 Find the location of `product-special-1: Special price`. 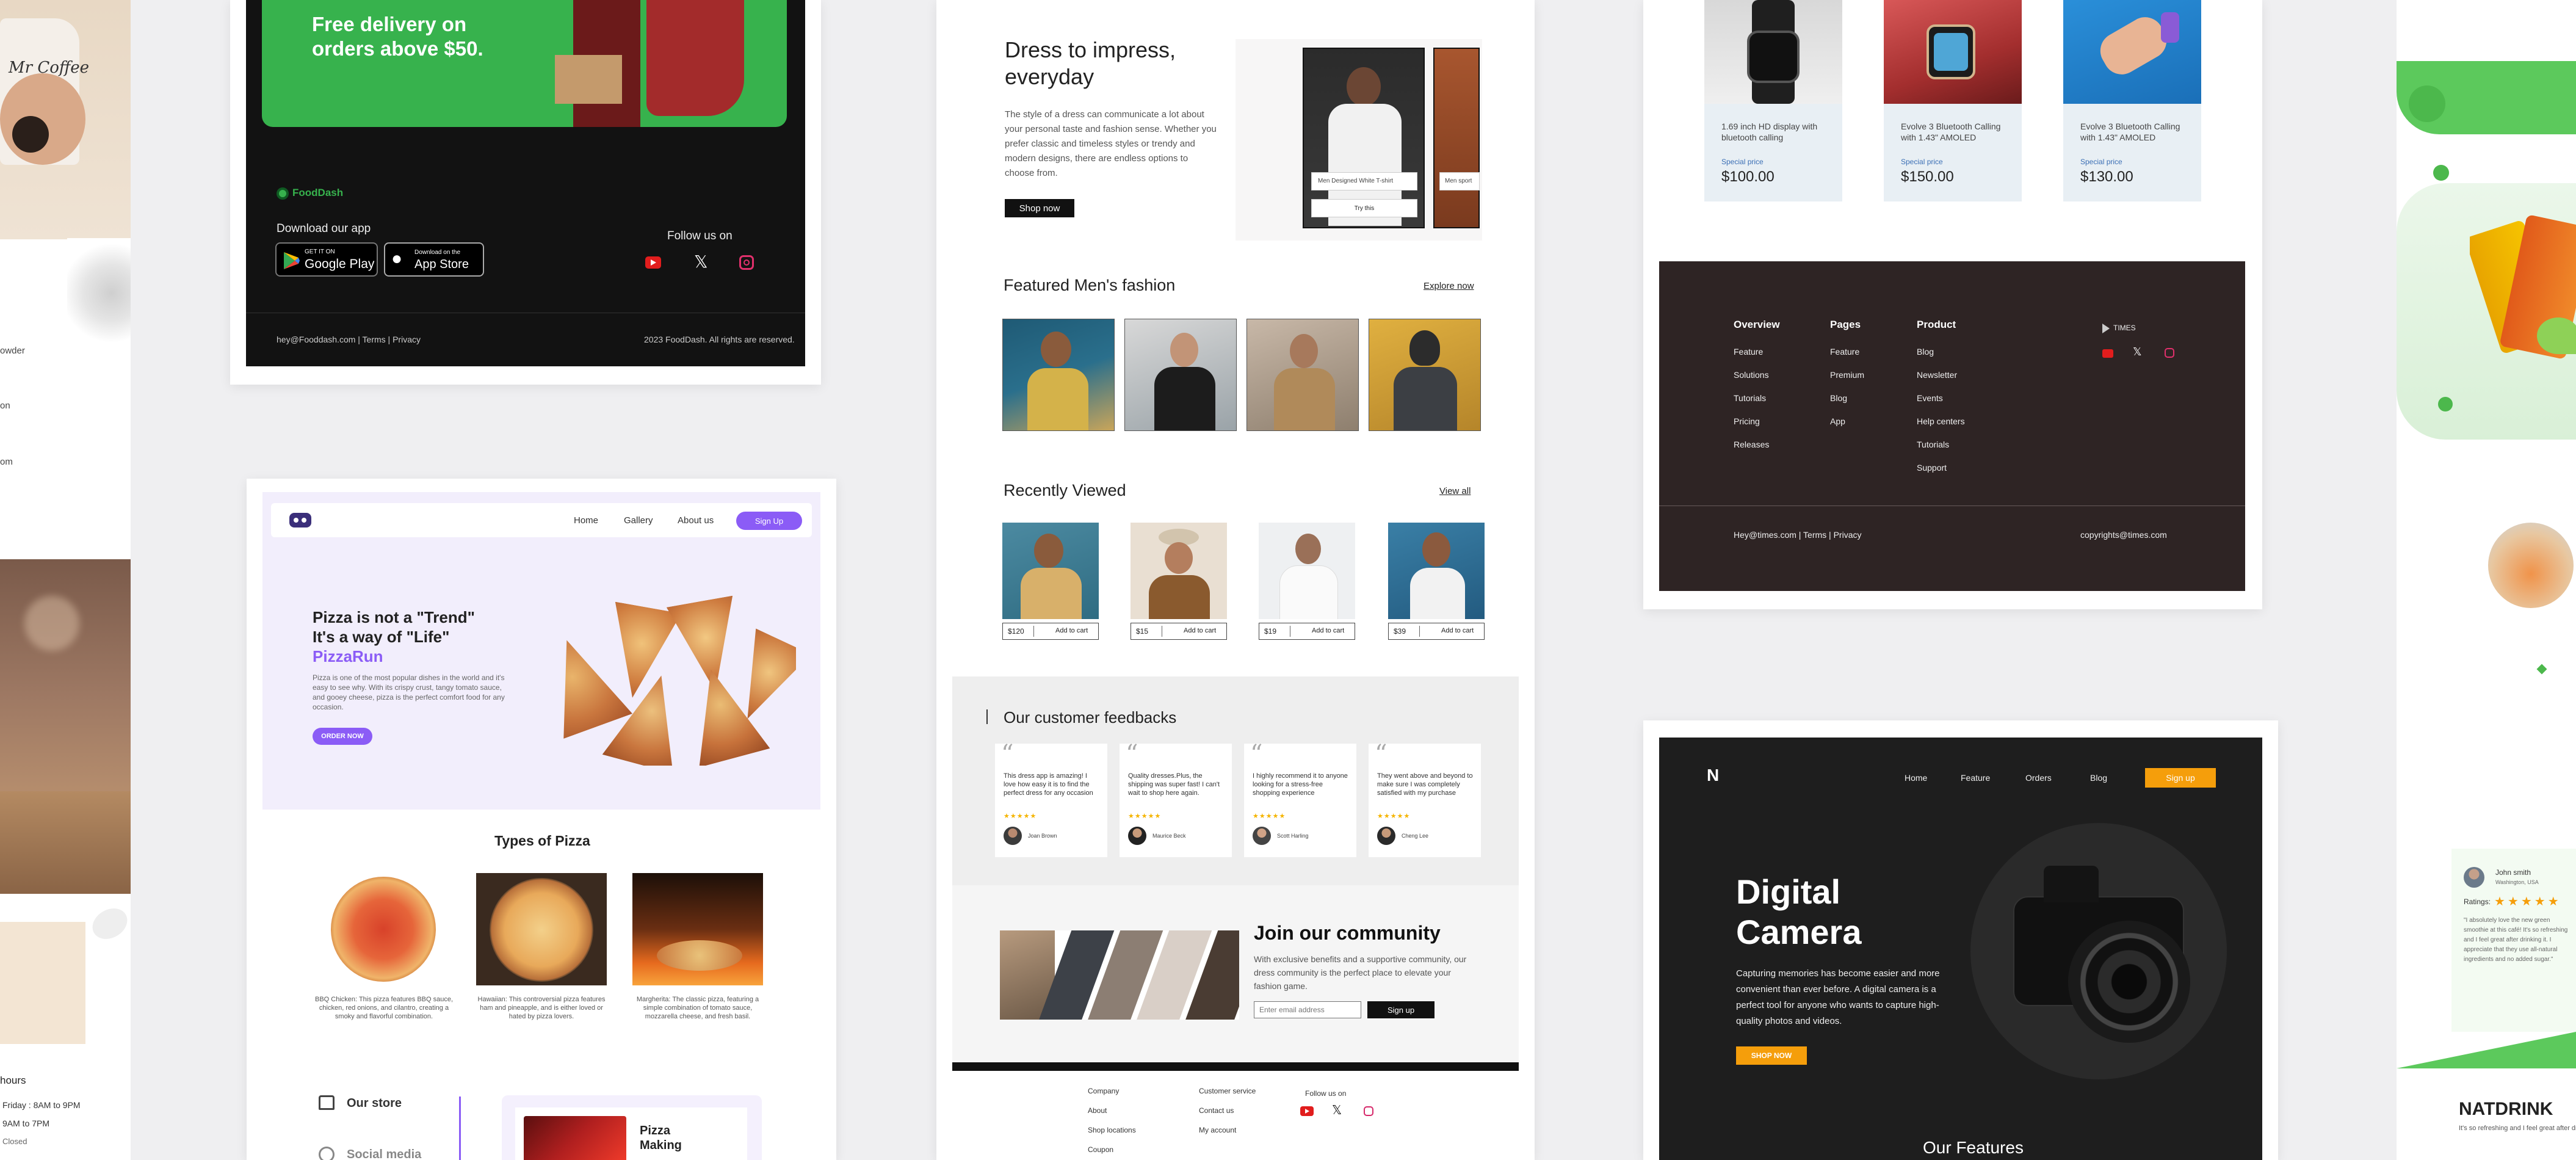

product-special-1: Special price is located at coordinates (1742, 162).